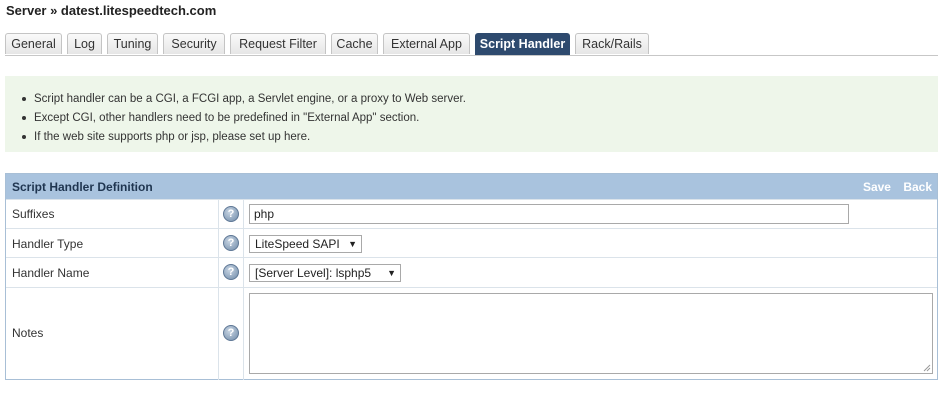 The width and height of the screenshot is (952, 415). Describe the element at coordinates (84, 43) in the screenshot. I see `tab-log: Log` at that location.